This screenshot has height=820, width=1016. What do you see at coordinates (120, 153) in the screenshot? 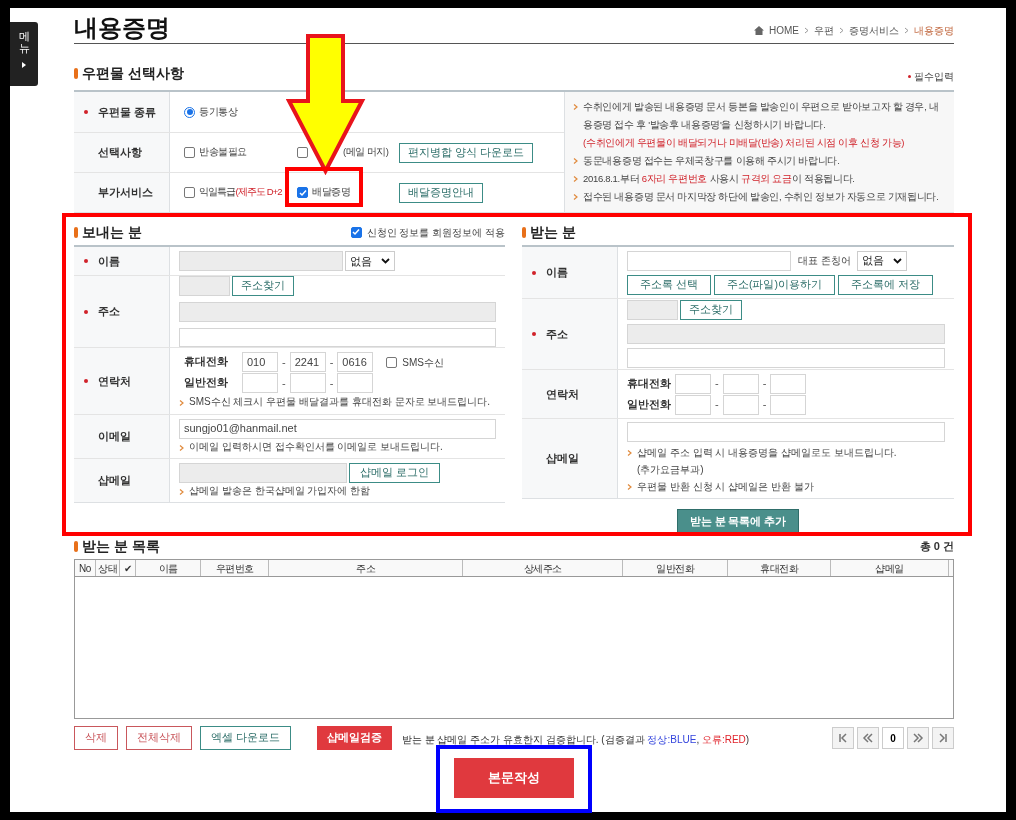
I see `row-label: 선택사항` at bounding box center [120, 153].